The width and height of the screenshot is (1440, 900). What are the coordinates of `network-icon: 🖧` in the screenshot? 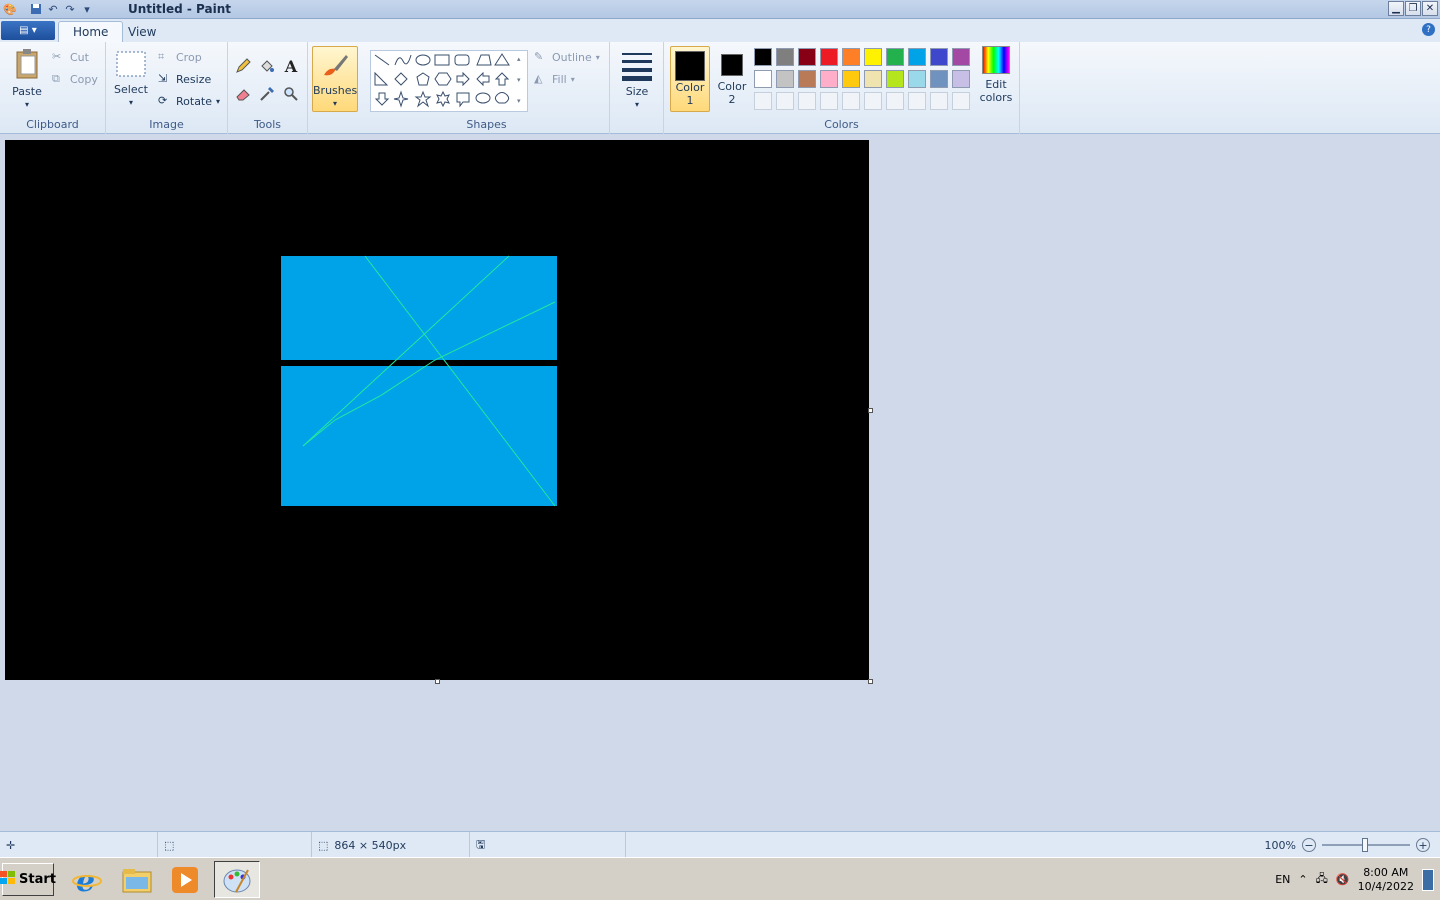 It's located at (1322, 879).